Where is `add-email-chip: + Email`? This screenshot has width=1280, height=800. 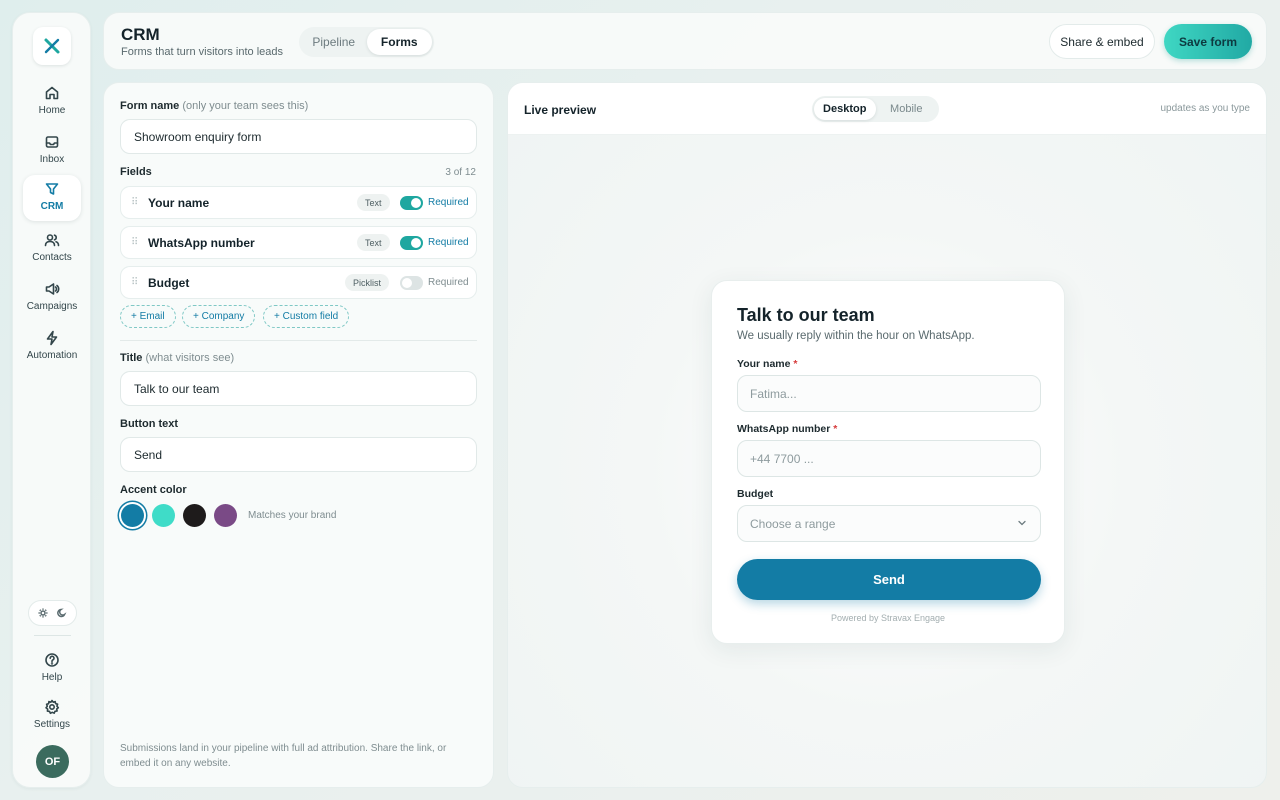
add-email-chip: + Email is located at coordinates (148, 316).